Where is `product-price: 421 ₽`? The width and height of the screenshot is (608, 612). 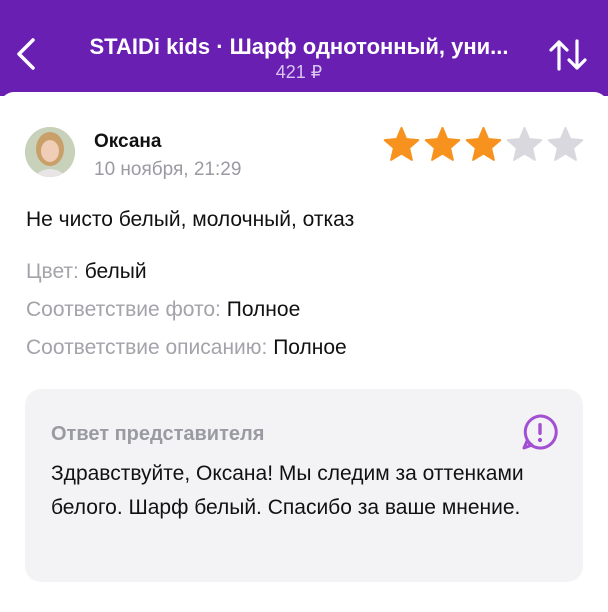
product-price: 421 ₽ is located at coordinates (299, 72).